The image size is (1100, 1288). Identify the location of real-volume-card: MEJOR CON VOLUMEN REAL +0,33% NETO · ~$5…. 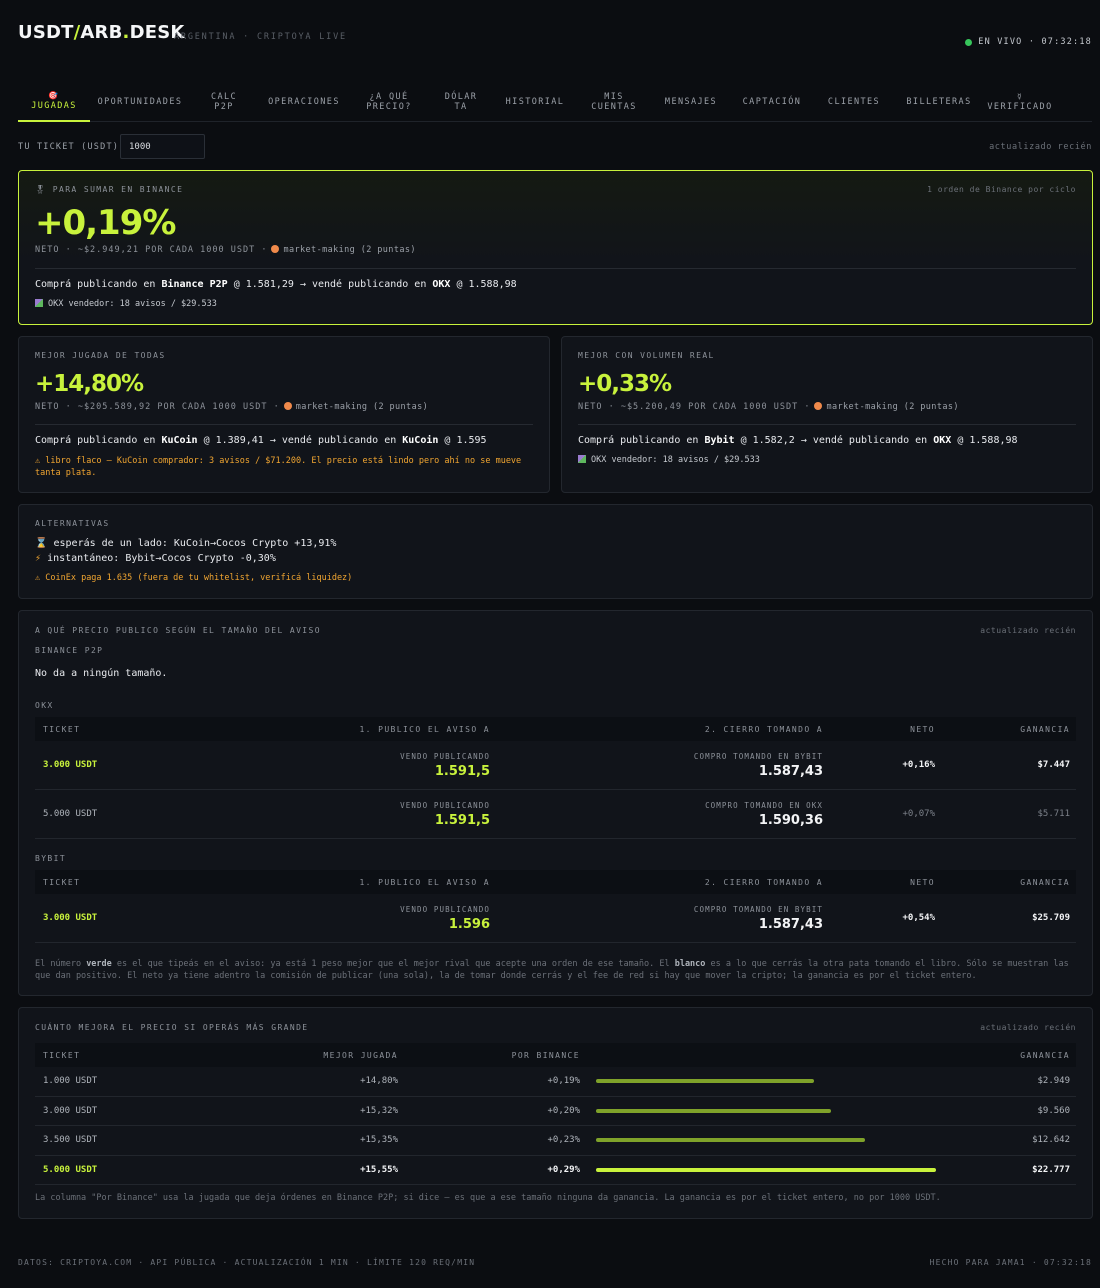
(827, 414).